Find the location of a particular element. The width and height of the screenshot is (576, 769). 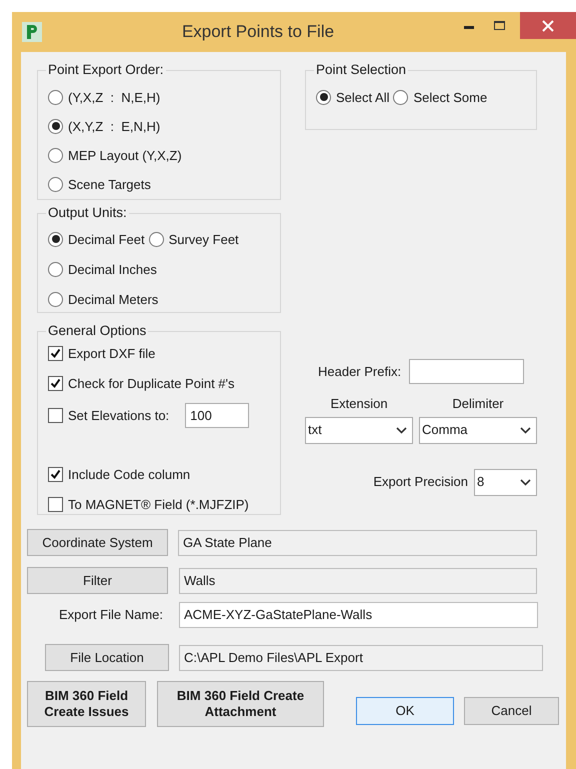

field-label: Delimiter is located at coordinates (478, 404).